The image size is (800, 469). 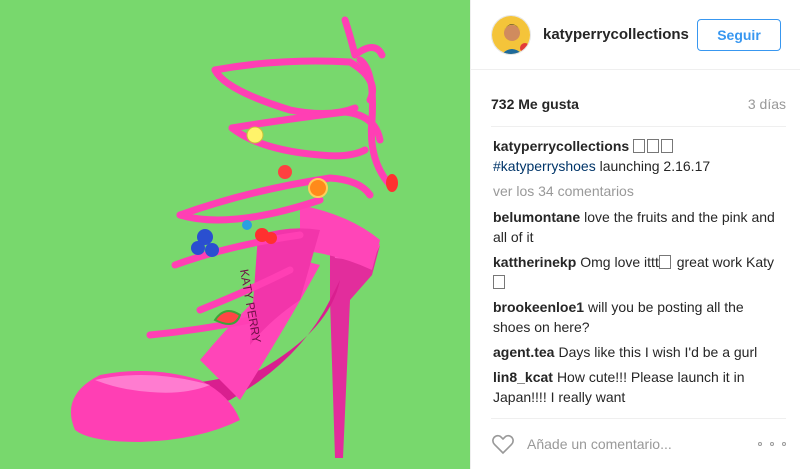 What do you see at coordinates (653, 166) in the screenshot?
I see `caption-text: launching 2.16.17` at bounding box center [653, 166].